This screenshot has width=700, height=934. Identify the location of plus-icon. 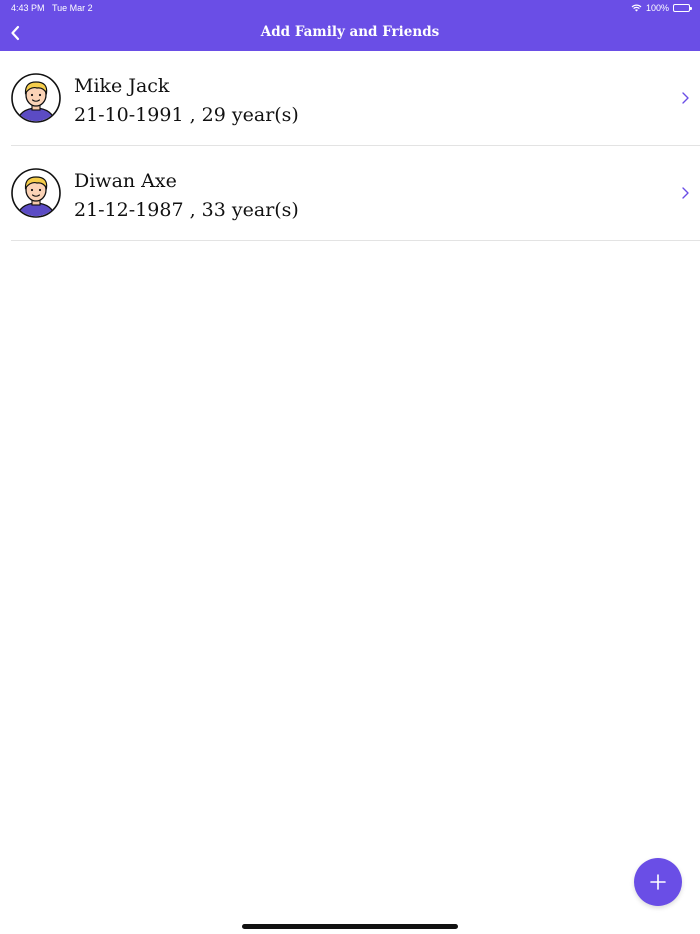
(658, 882).